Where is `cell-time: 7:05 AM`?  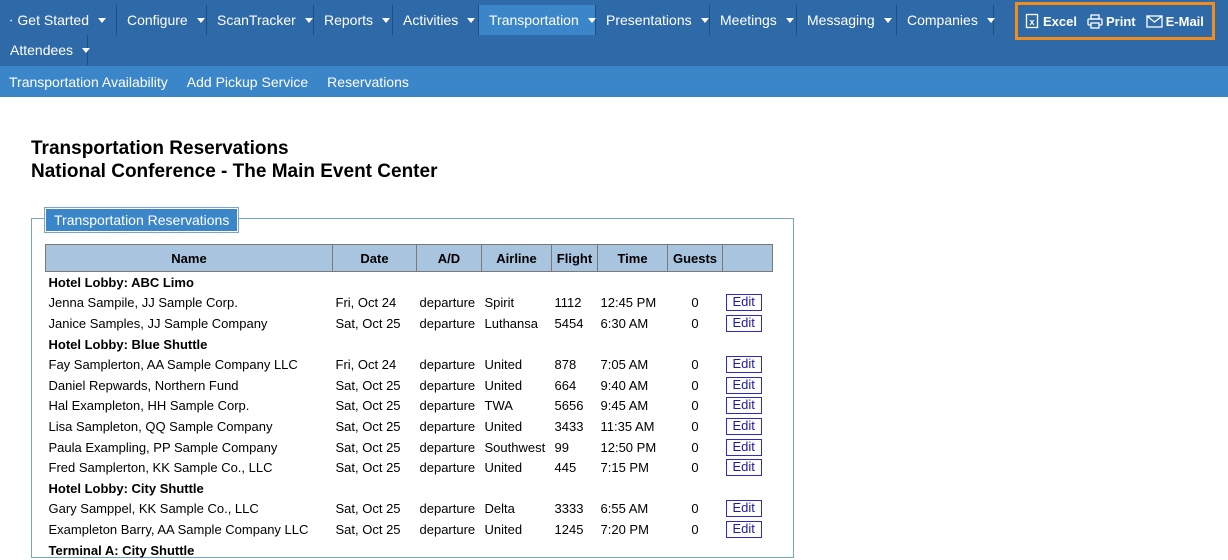
cell-time: 7:05 AM is located at coordinates (633, 364).